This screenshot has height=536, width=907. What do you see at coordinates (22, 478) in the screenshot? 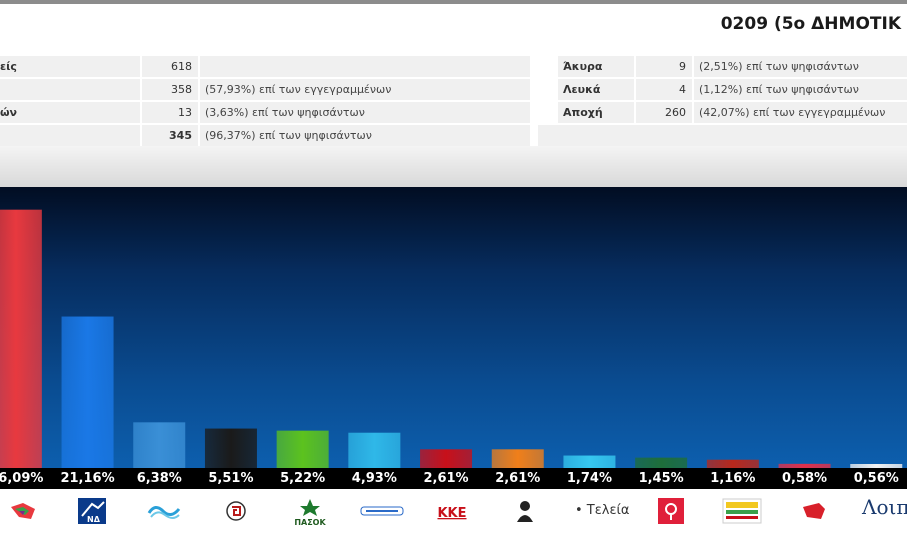
I see `percent-label: 6,09%` at bounding box center [22, 478].